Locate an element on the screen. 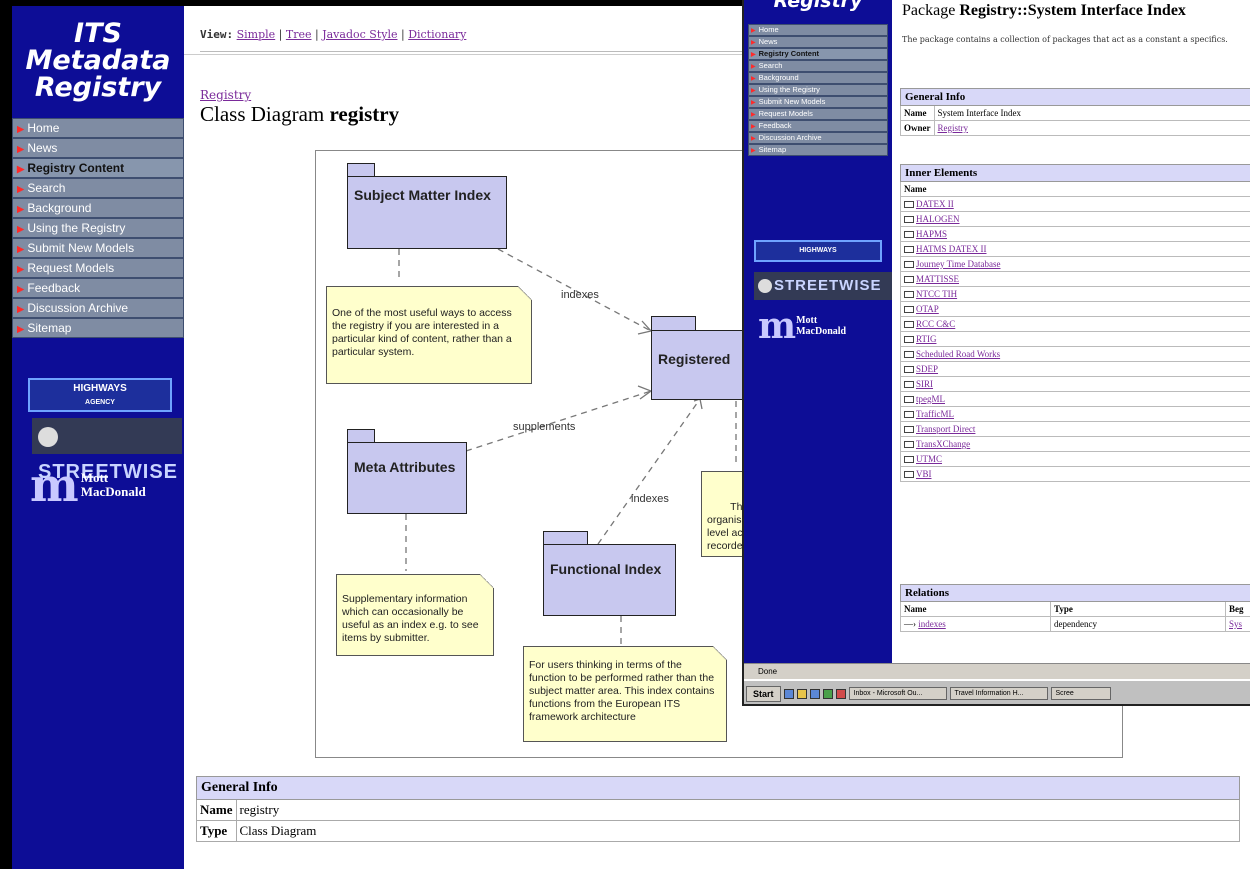  info-name-value: registry is located at coordinates (737, 810).